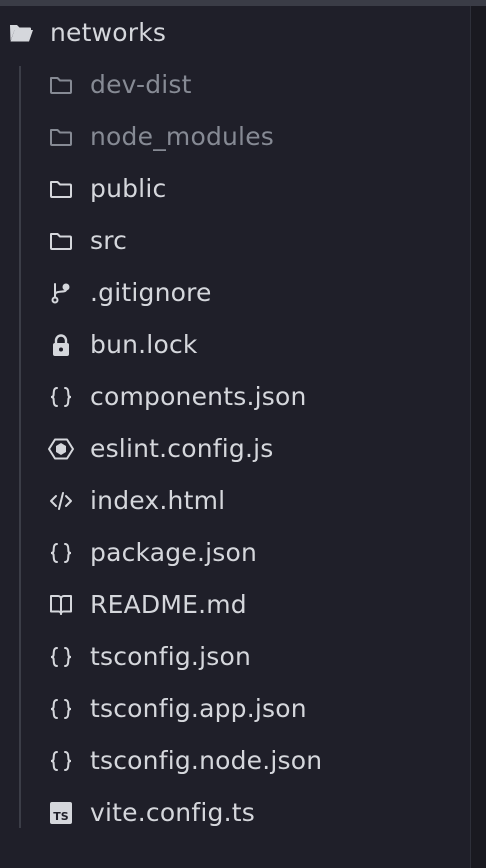  Describe the element at coordinates (233, 293) in the screenshot. I see `tree-item-gitignore: .gitignore` at that location.